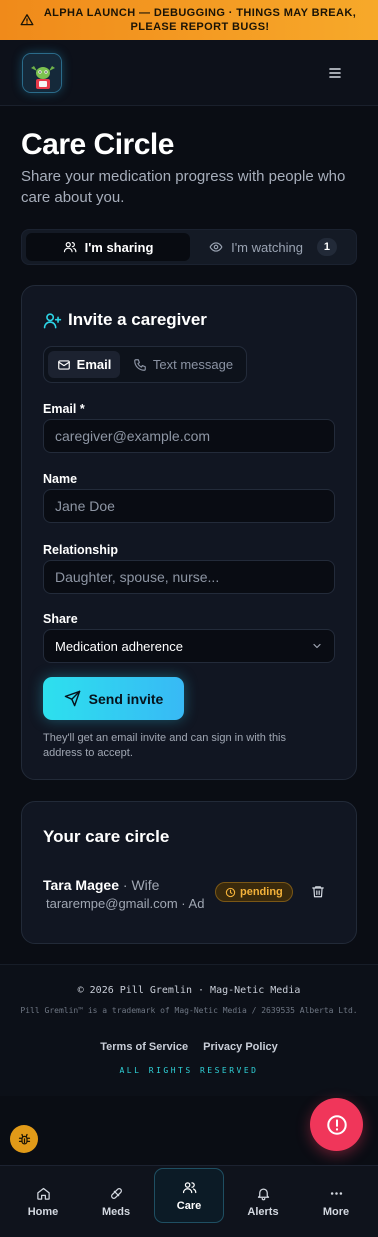 The height and width of the screenshot is (1237, 378). What do you see at coordinates (63, 364) in the screenshot?
I see `mail-icon` at bounding box center [63, 364].